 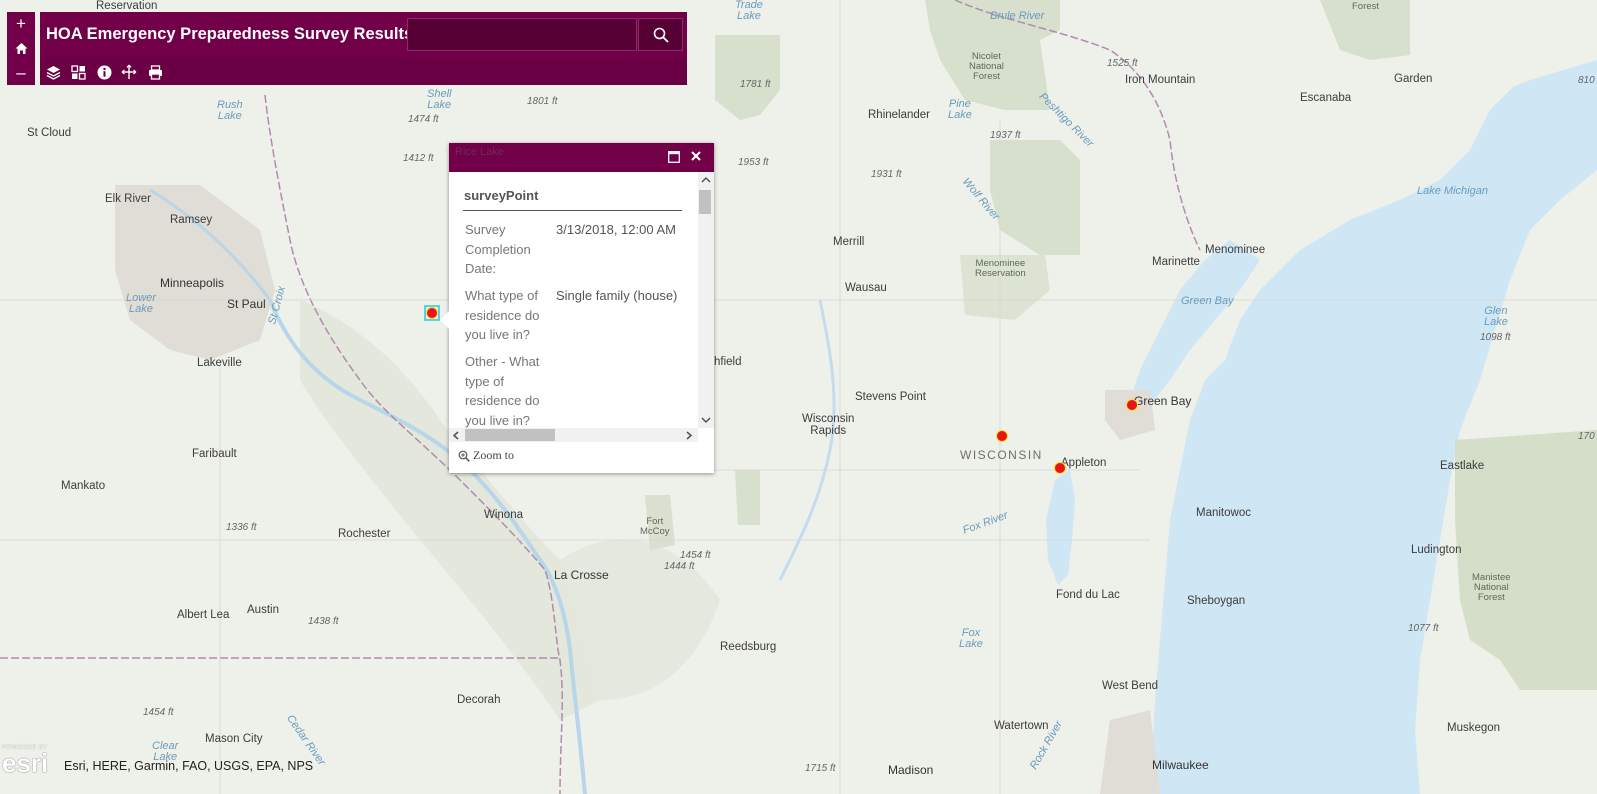 What do you see at coordinates (234, 739) in the screenshot?
I see `map-label-mason-city: Mason City` at bounding box center [234, 739].